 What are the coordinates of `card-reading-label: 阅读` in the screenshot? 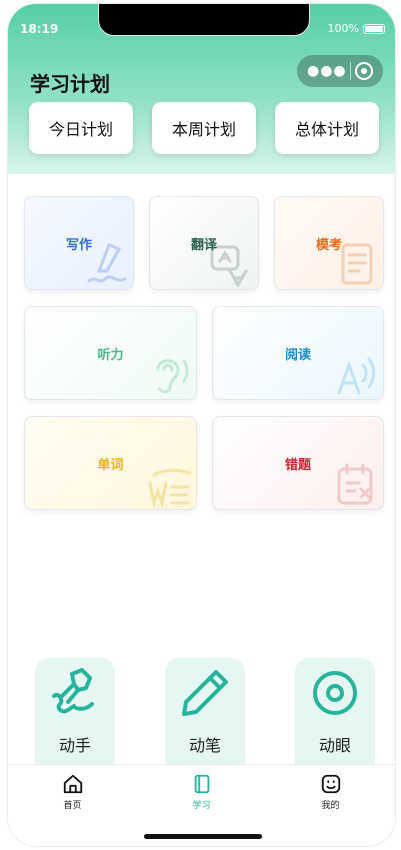 It's located at (297, 355).